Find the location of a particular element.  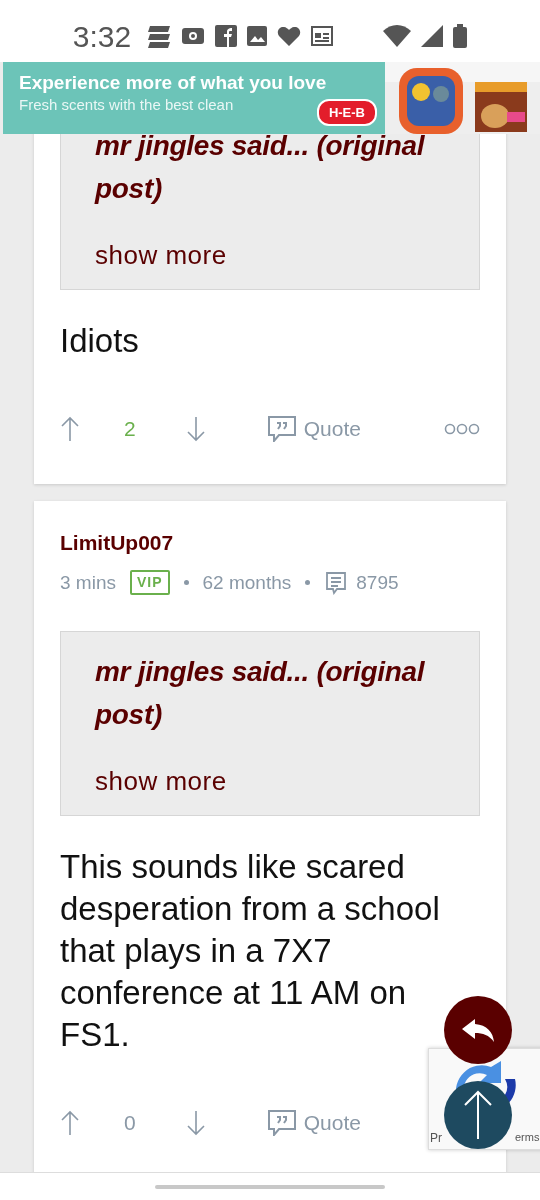

post-body: This sounds like scared desperation from a school that plays in a 7X7 conference at 11 AM on FS1. is located at coordinates (250, 951).